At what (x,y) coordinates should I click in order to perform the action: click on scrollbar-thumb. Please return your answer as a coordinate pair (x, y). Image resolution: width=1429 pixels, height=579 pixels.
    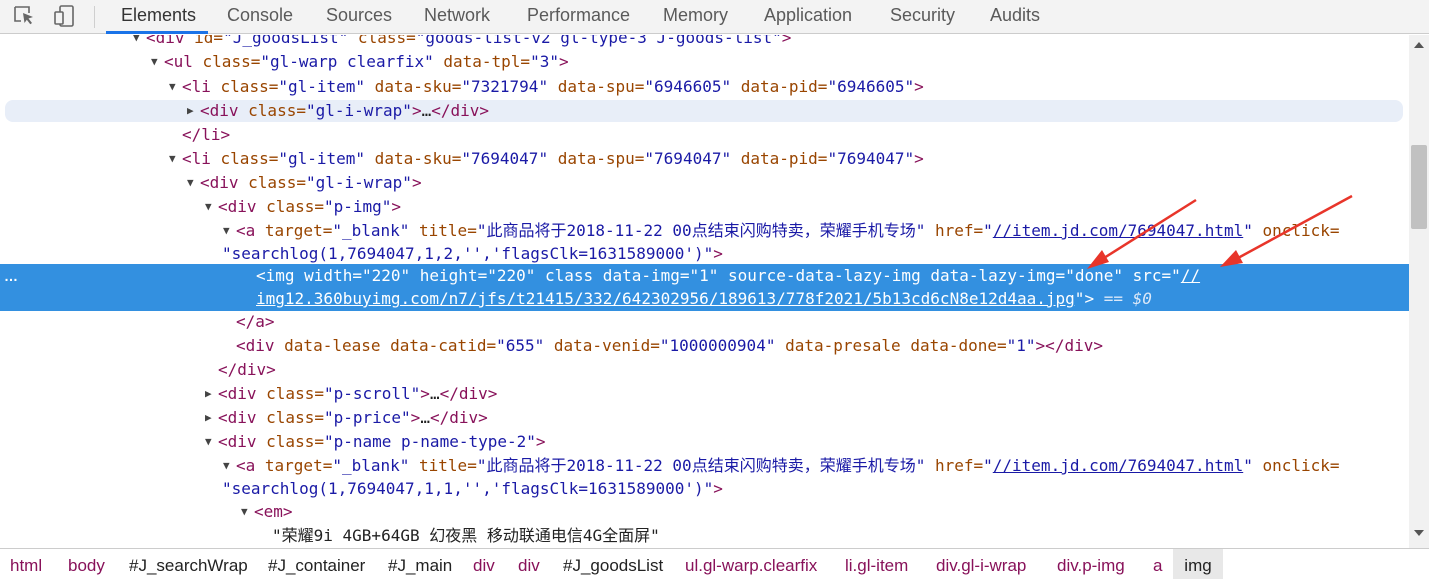
    Looking at the image, I should click on (1419, 187).